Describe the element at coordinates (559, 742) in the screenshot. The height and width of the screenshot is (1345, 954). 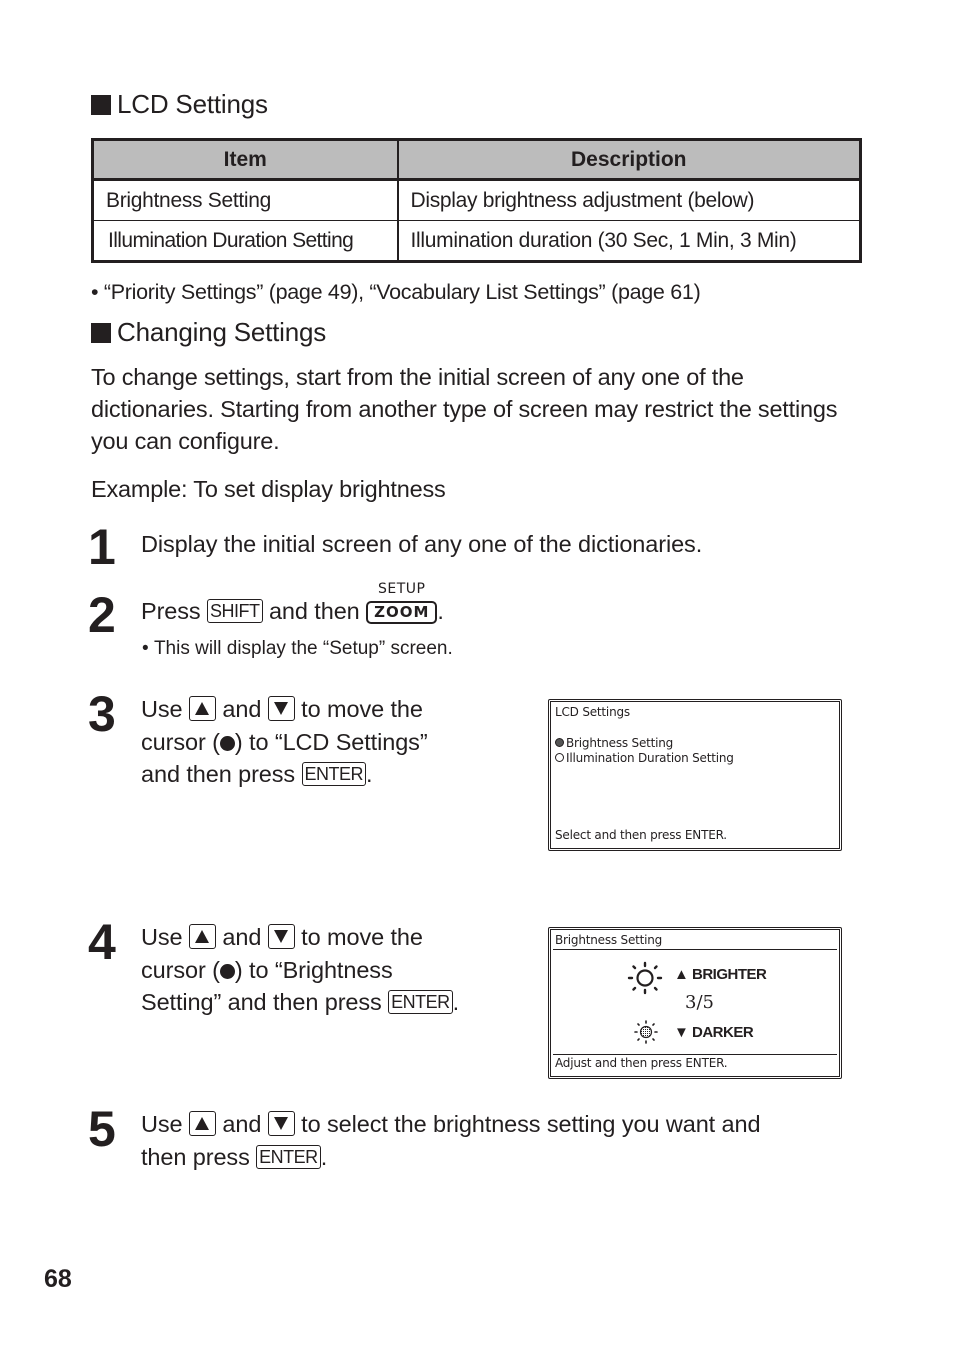
I see `radio-selected-icon` at that location.